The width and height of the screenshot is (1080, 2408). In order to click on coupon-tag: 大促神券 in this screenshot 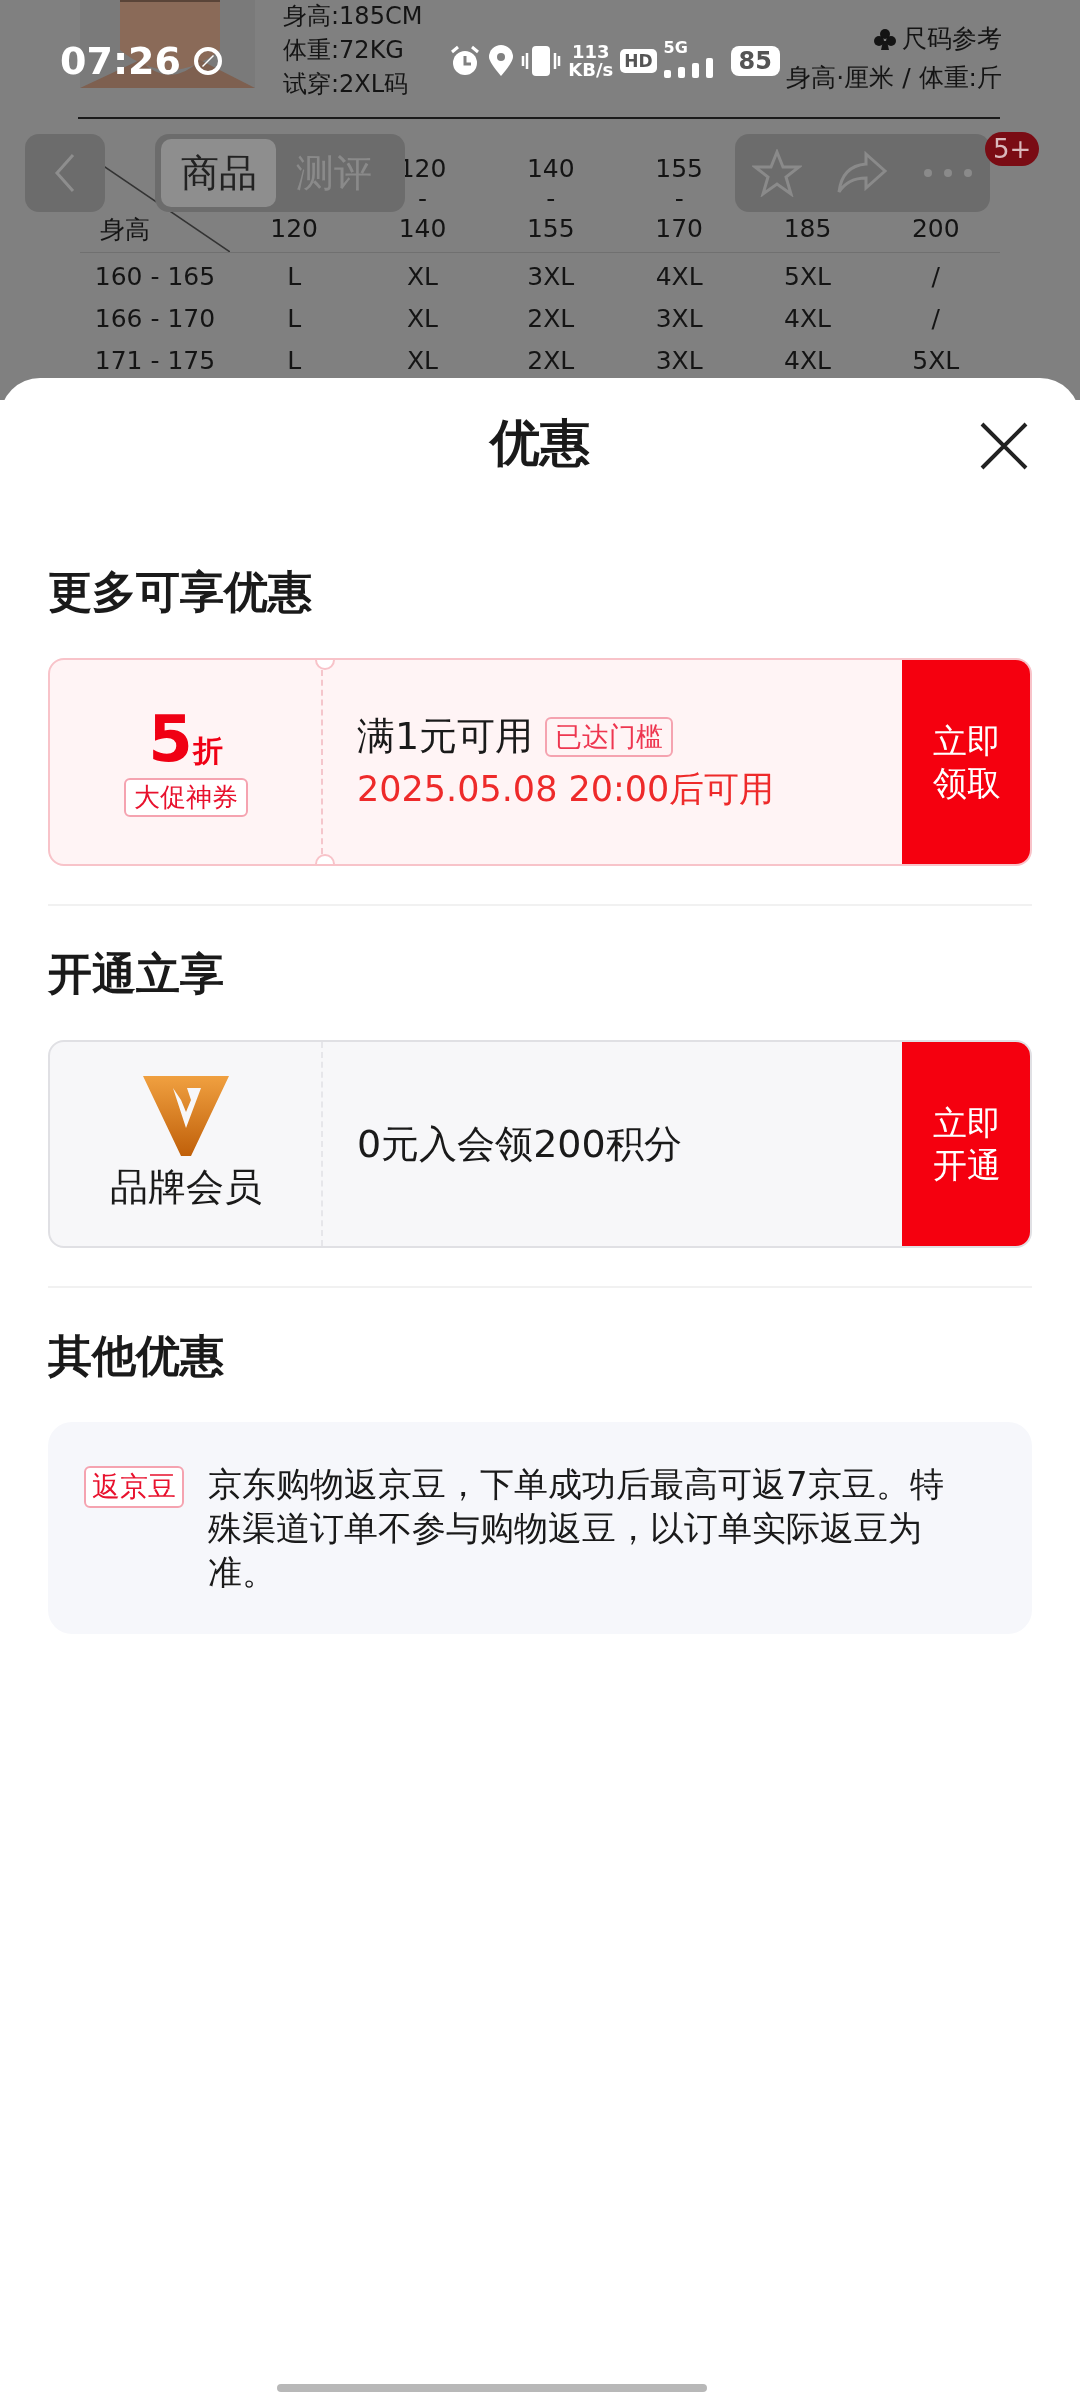, I will do `click(185, 797)`.